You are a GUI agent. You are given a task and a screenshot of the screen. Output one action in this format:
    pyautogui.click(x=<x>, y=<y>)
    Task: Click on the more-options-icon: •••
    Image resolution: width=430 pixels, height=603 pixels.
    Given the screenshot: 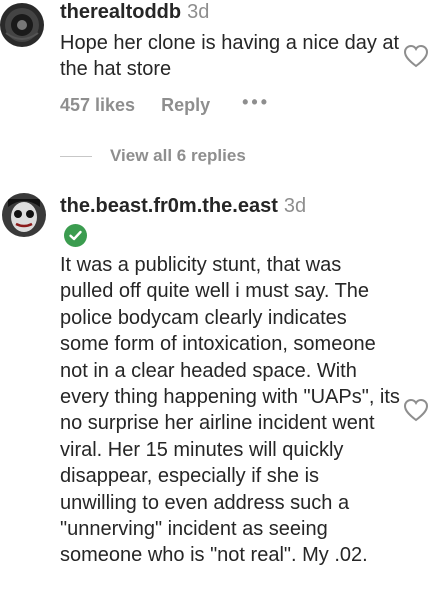 What is the action you would take?
    pyautogui.click(x=256, y=102)
    